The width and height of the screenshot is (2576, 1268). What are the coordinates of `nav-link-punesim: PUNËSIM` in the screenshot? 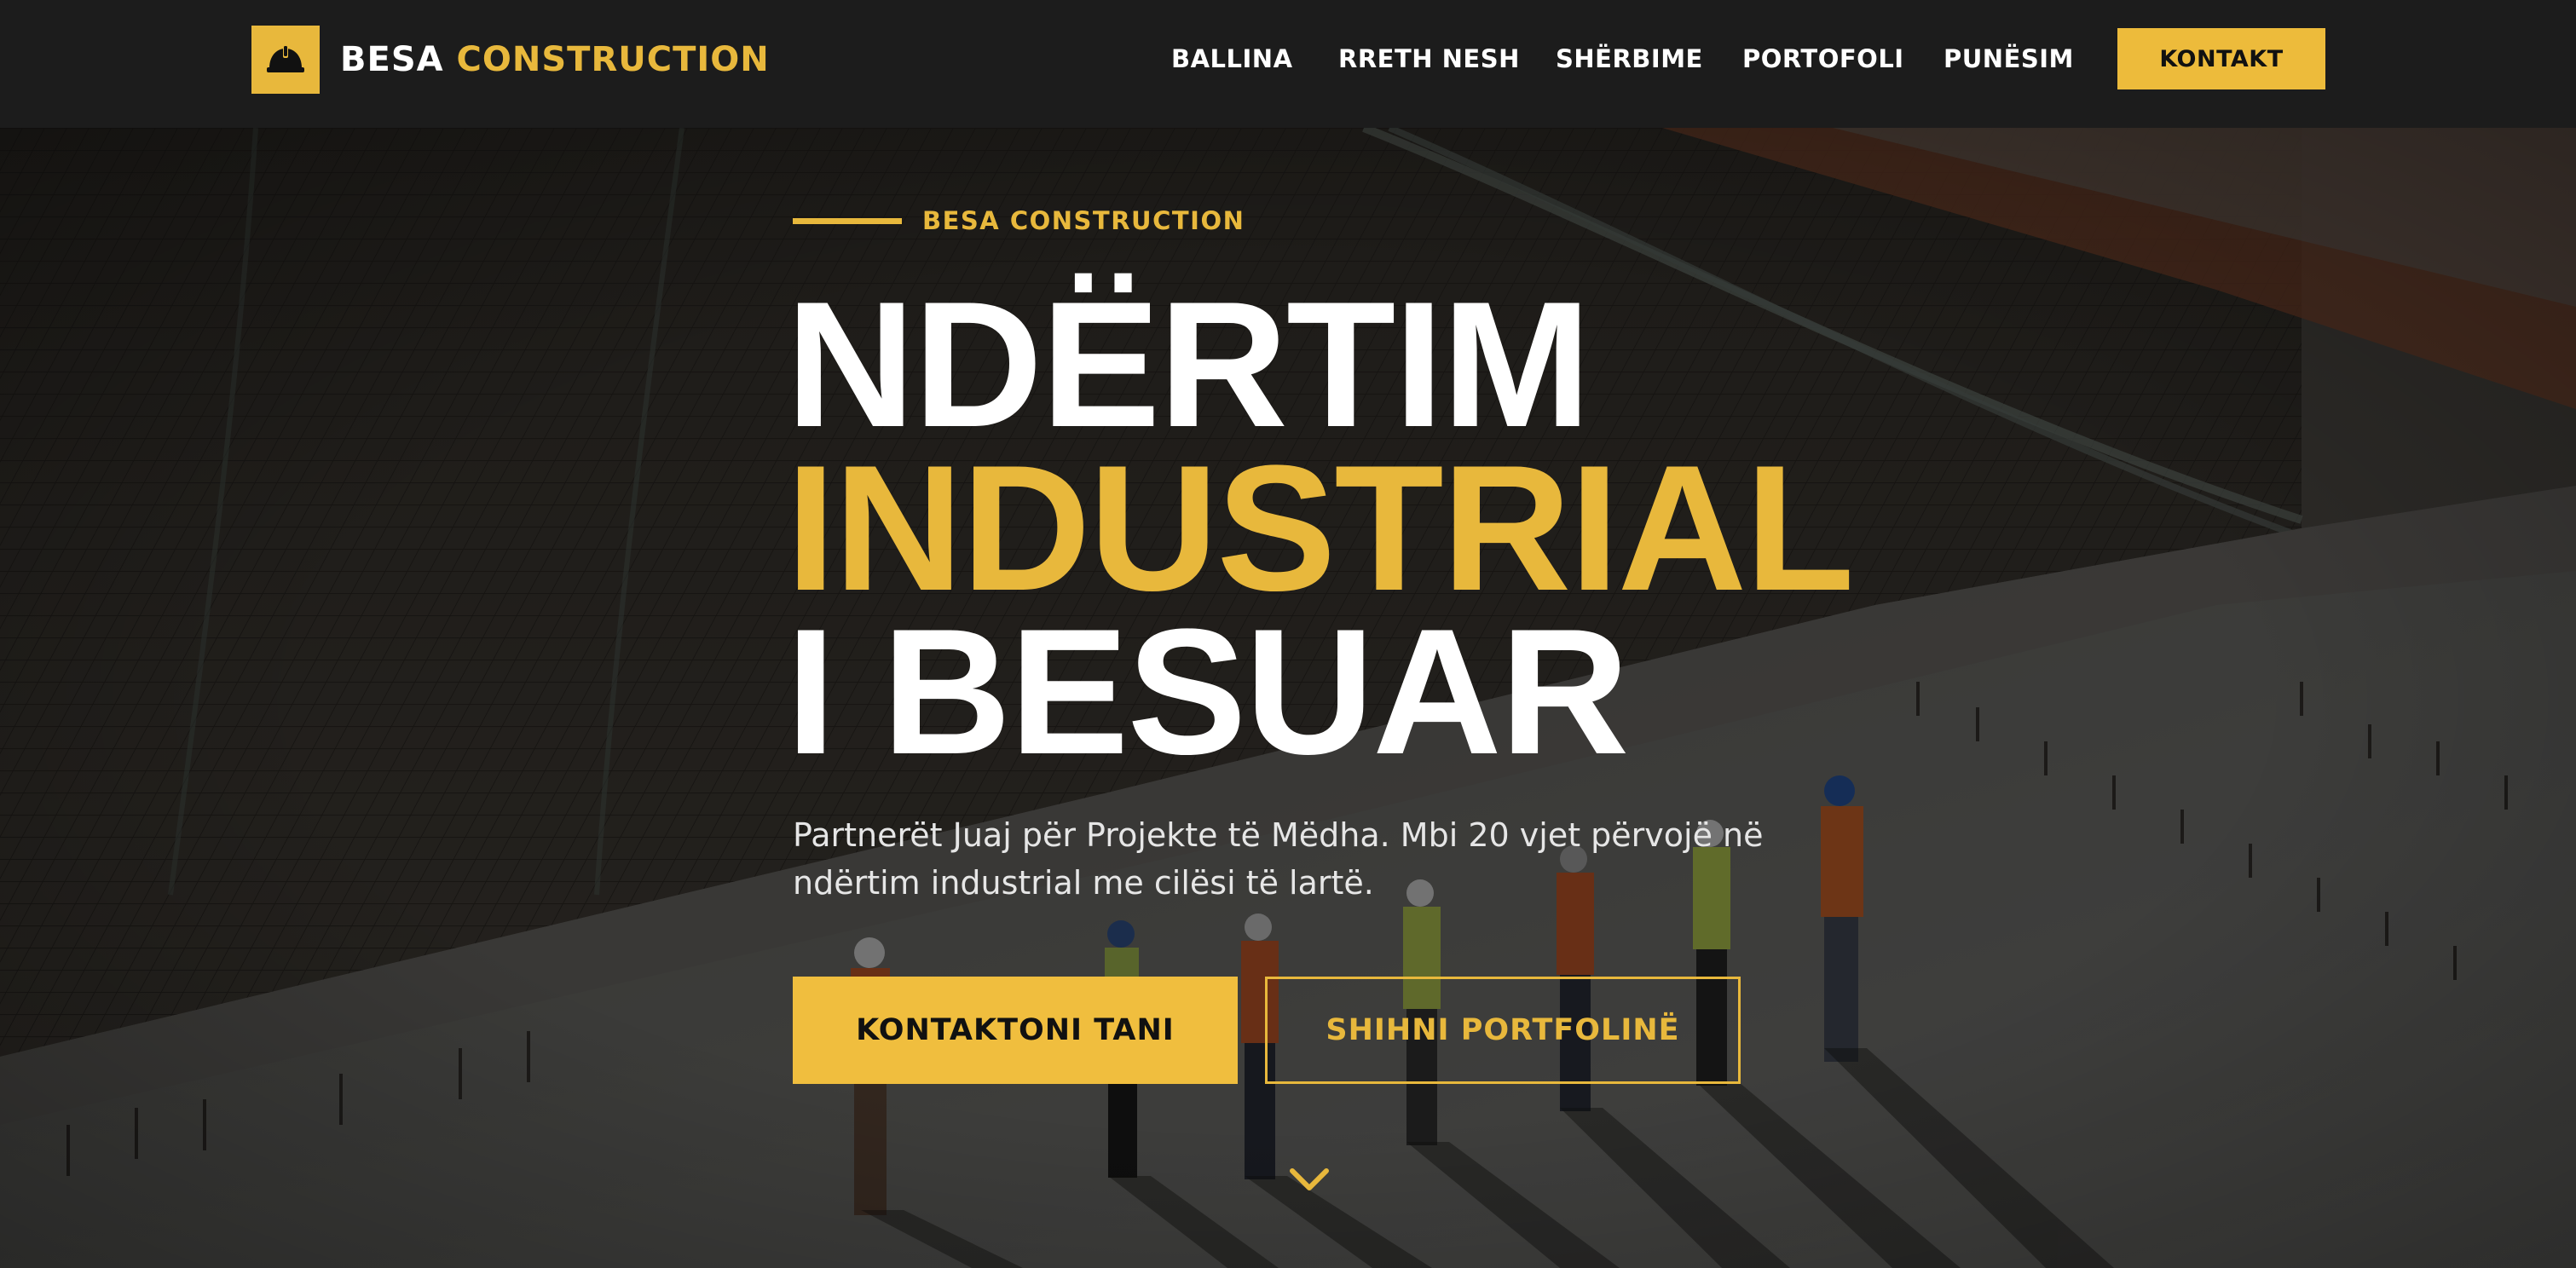 It's located at (2009, 59).